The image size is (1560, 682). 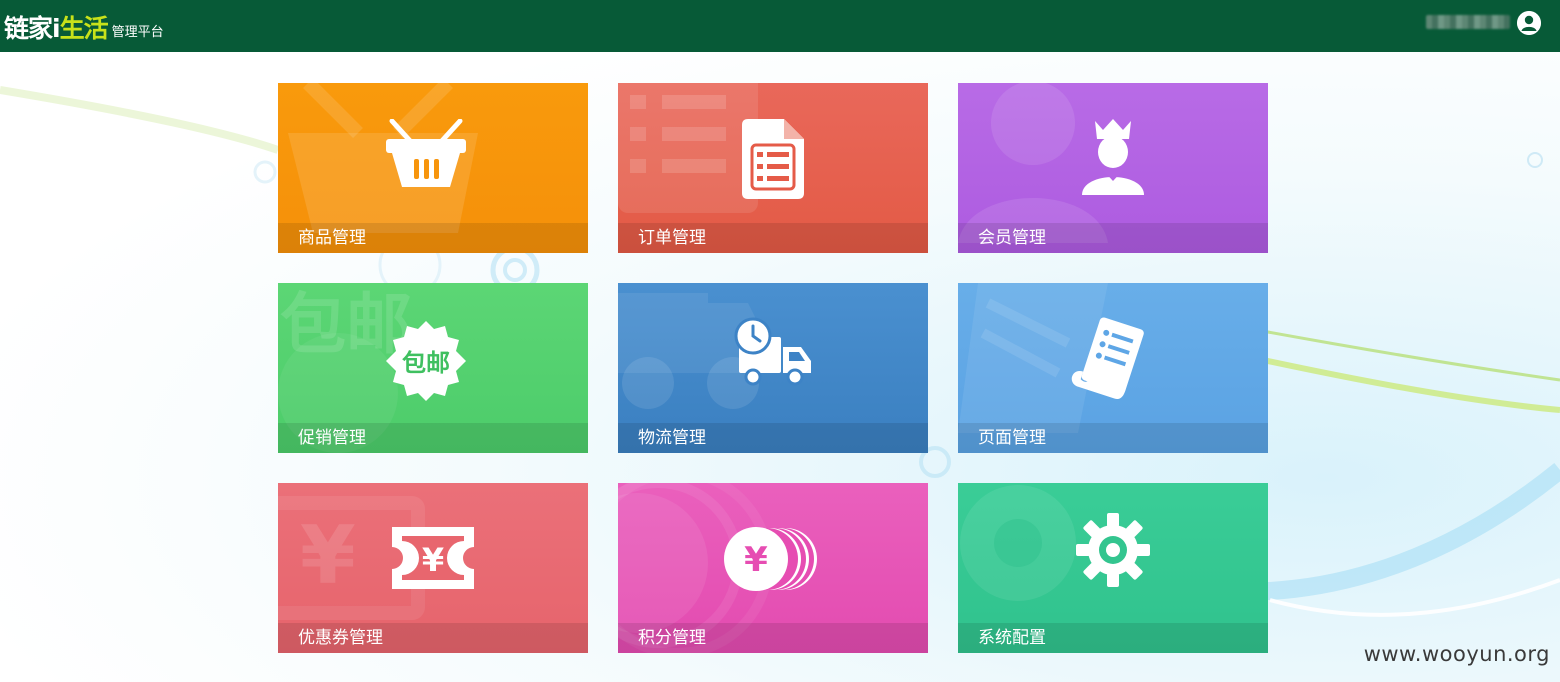 What do you see at coordinates (1113, 160) in the screenshot?
I see `member-crown-icon` at bounding box center [1113, 160].